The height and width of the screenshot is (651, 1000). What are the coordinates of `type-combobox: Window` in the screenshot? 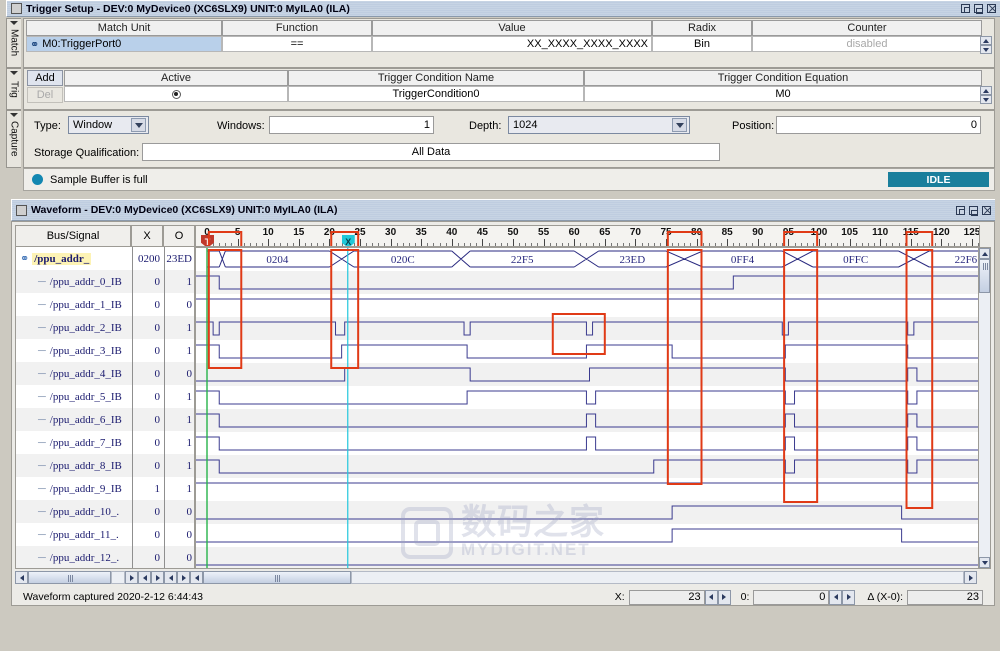 It's located at (108, 125).